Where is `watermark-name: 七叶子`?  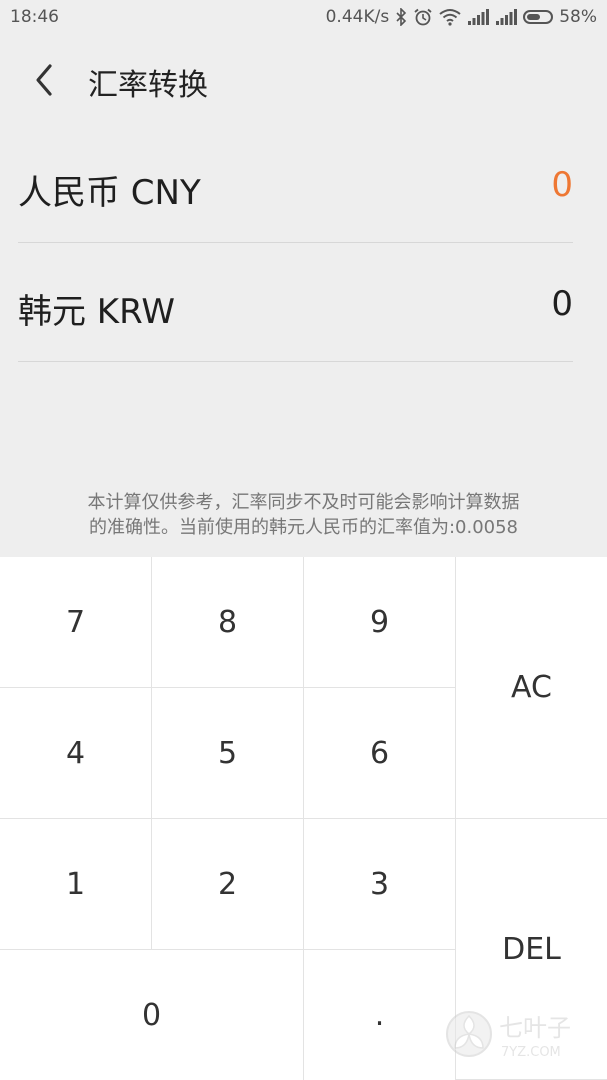
watermark-name: 七叶子 is located at coordinates (535, 1028).